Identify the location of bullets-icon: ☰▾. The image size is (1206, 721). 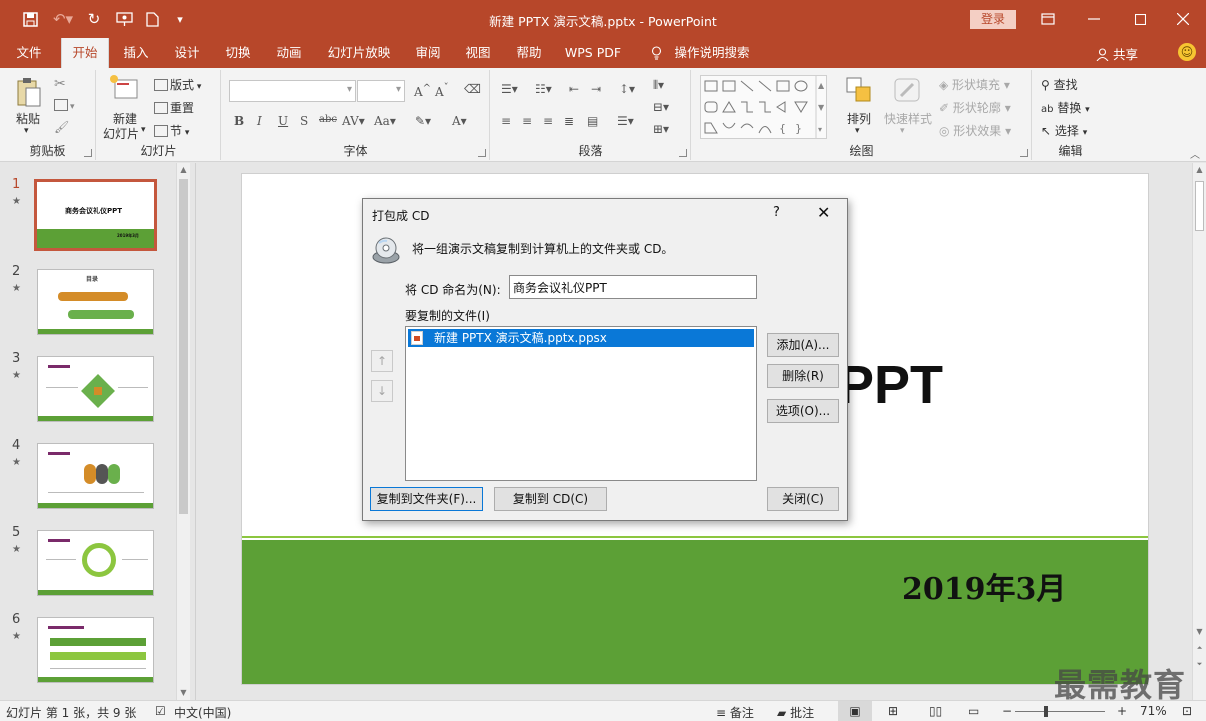
(509, 89).